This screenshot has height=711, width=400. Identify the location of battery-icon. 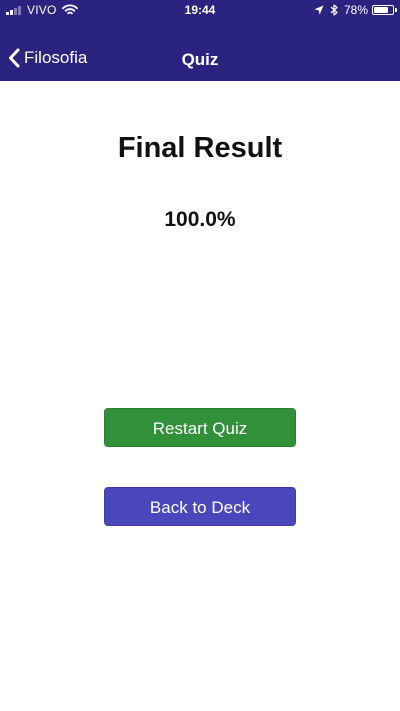
(384, 10).